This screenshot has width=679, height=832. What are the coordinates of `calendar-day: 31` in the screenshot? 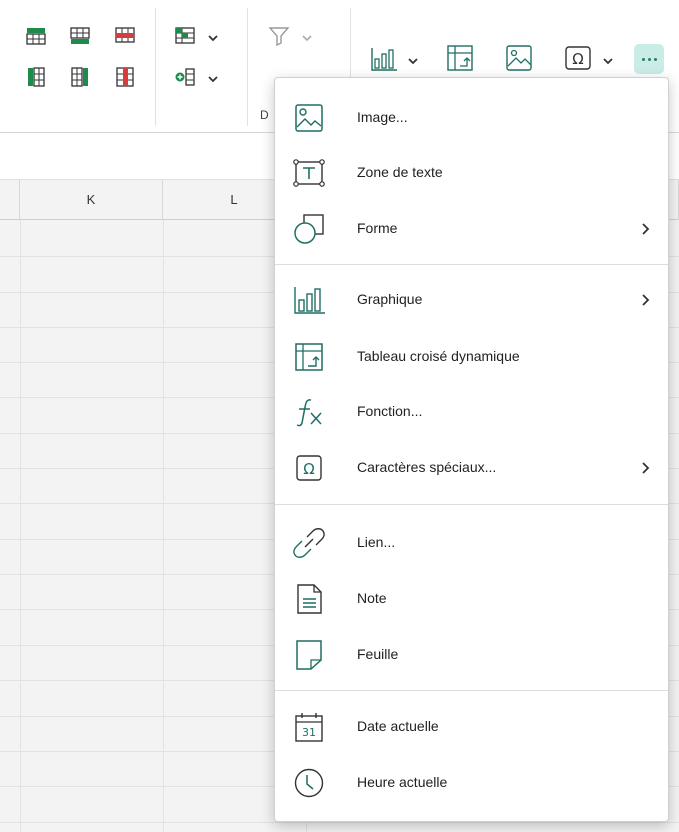 It's located at (309, 732).